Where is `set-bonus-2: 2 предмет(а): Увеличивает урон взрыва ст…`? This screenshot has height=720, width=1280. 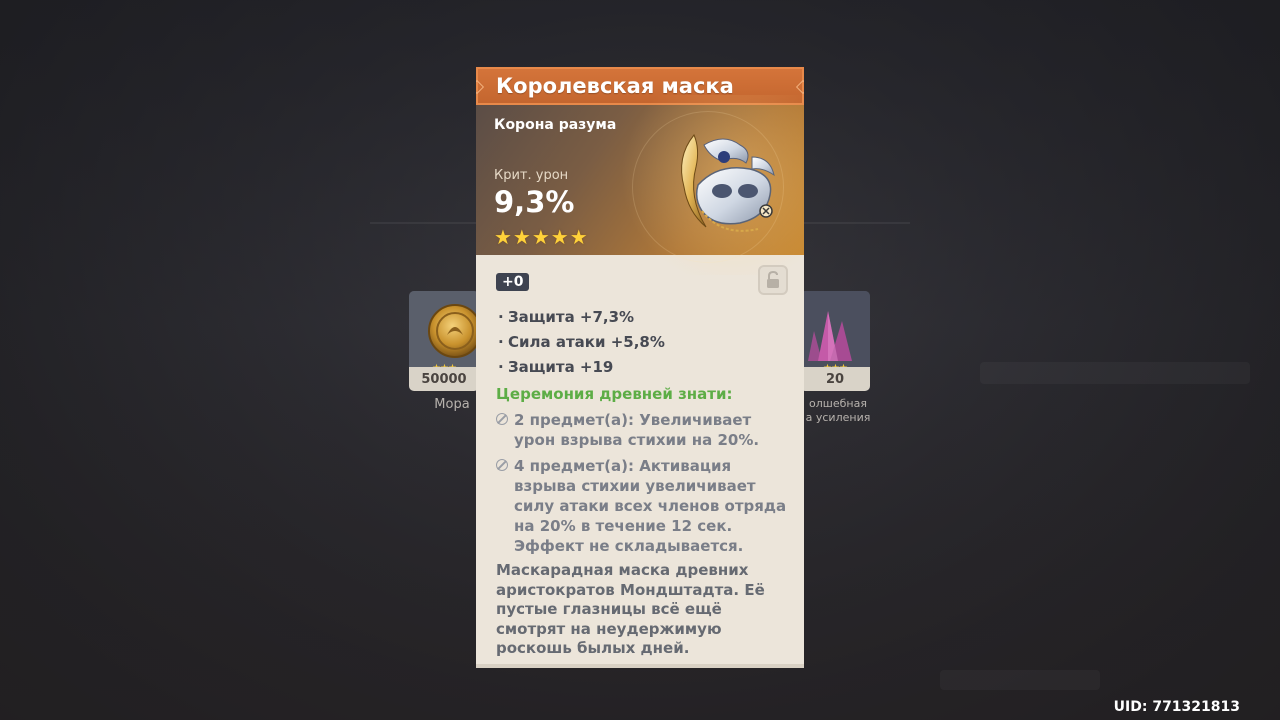 set-bonus-2: 2 предмет(а): Увеличивает урон взрыва ст… is located at coordinates (645, 430).